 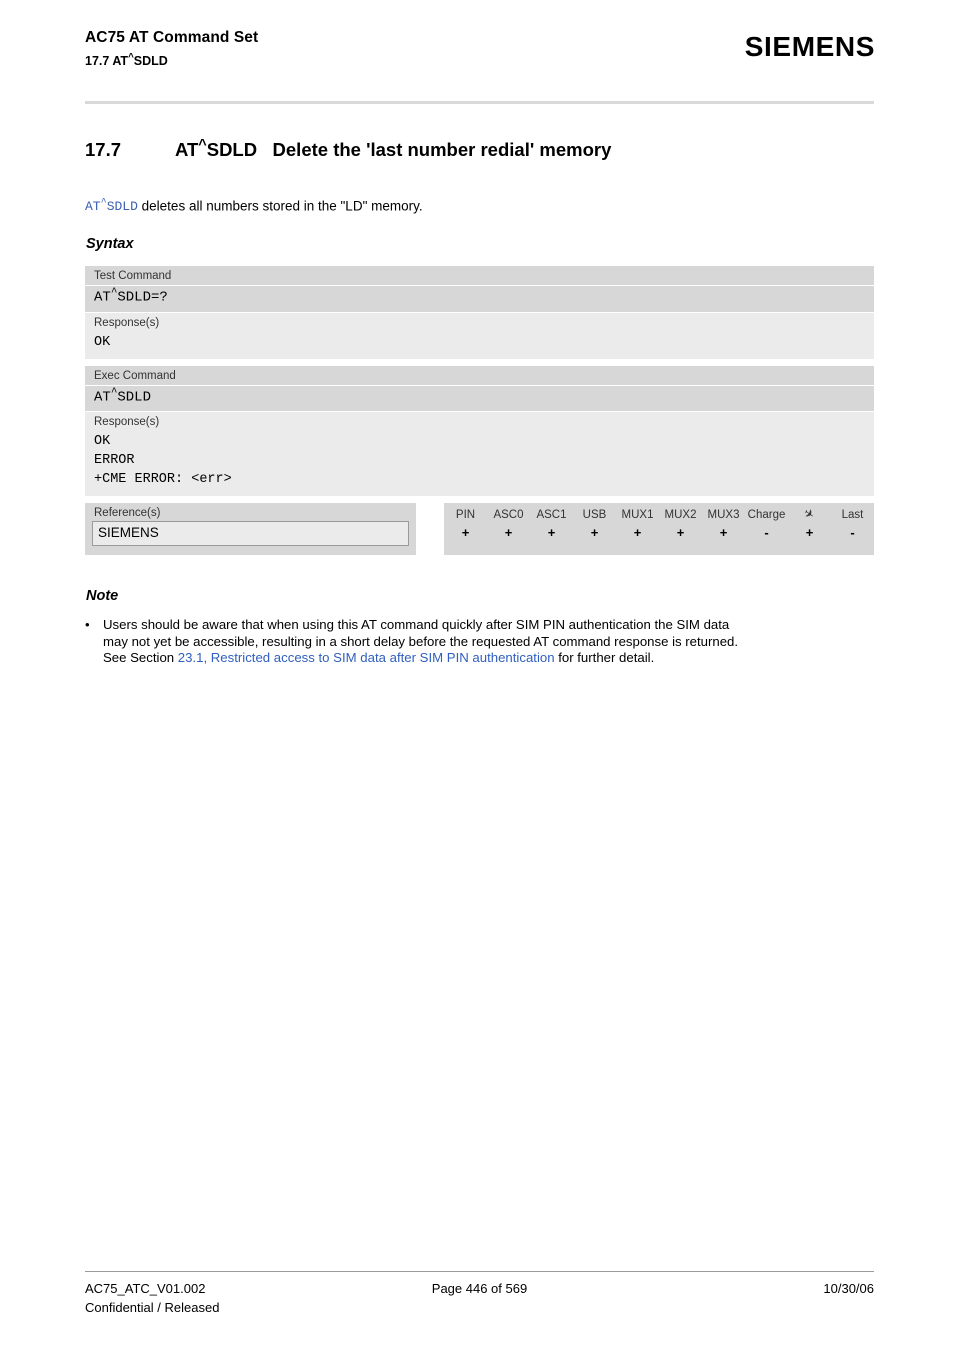 I want to click on footer-date: 10/30/06, so click(x=848, y=1288).